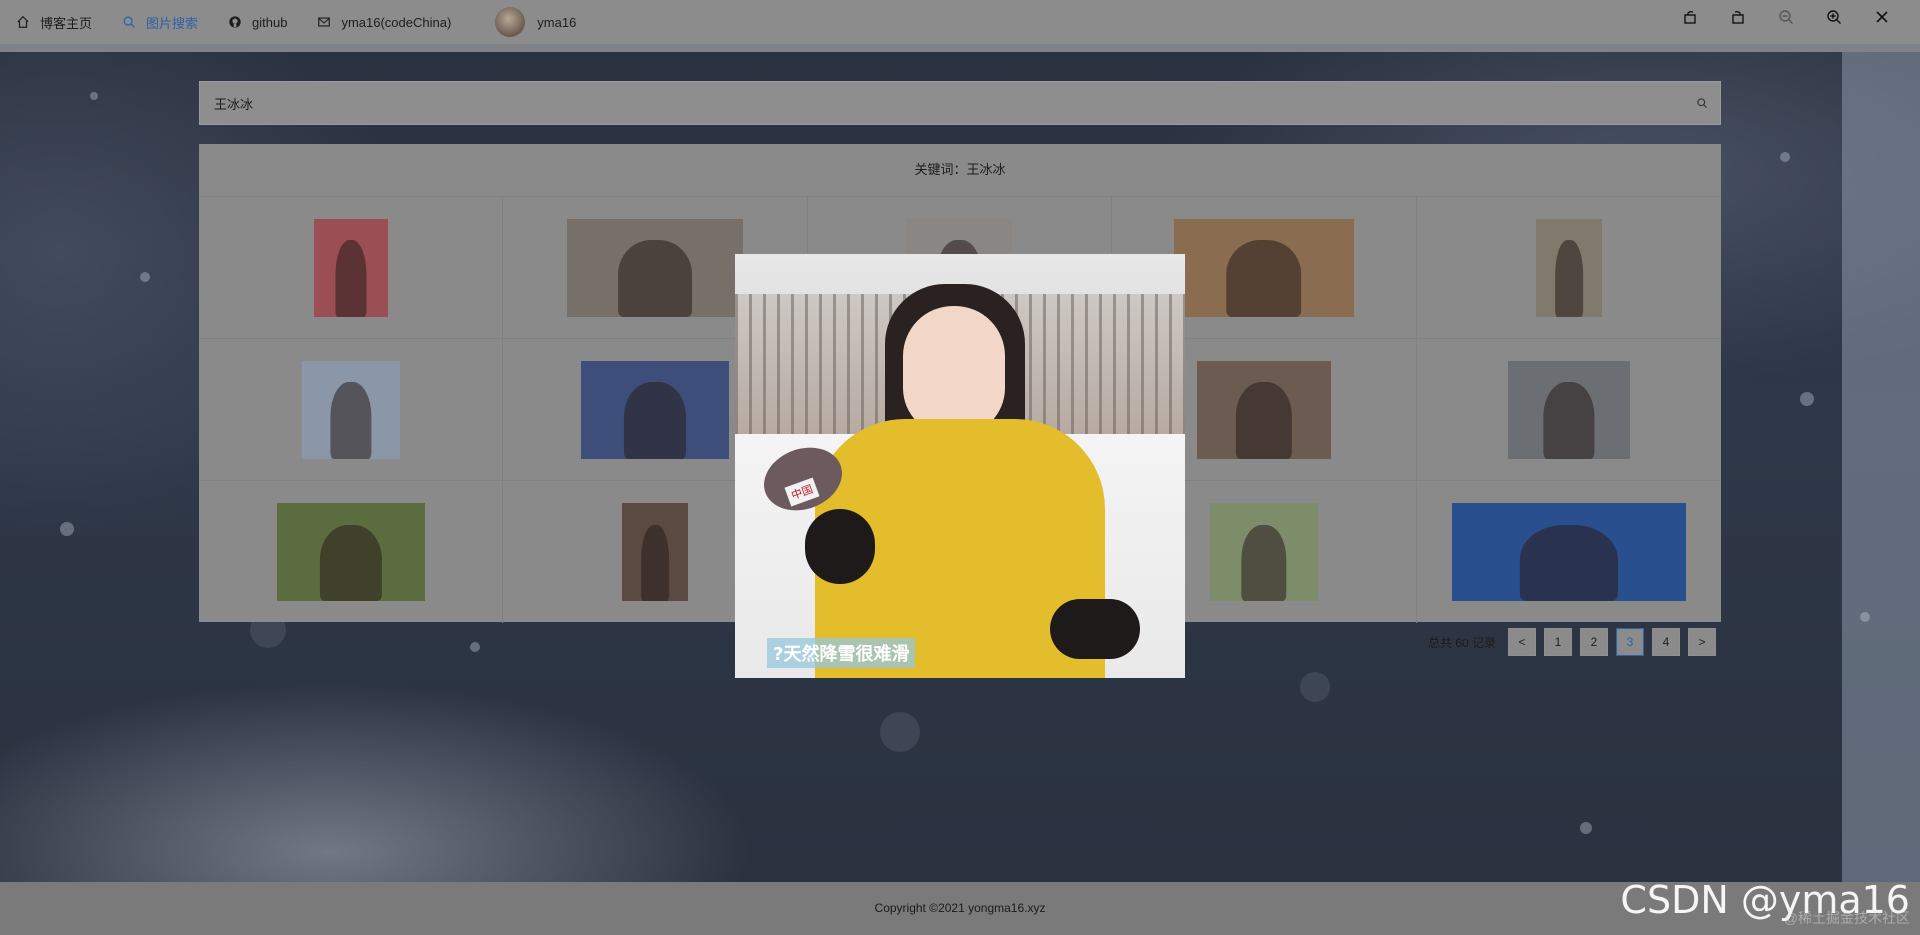 This screenshot has width=1920, height=935. I want to click on preview-caption: ?天然降雪很难滑, so click(841, 653).